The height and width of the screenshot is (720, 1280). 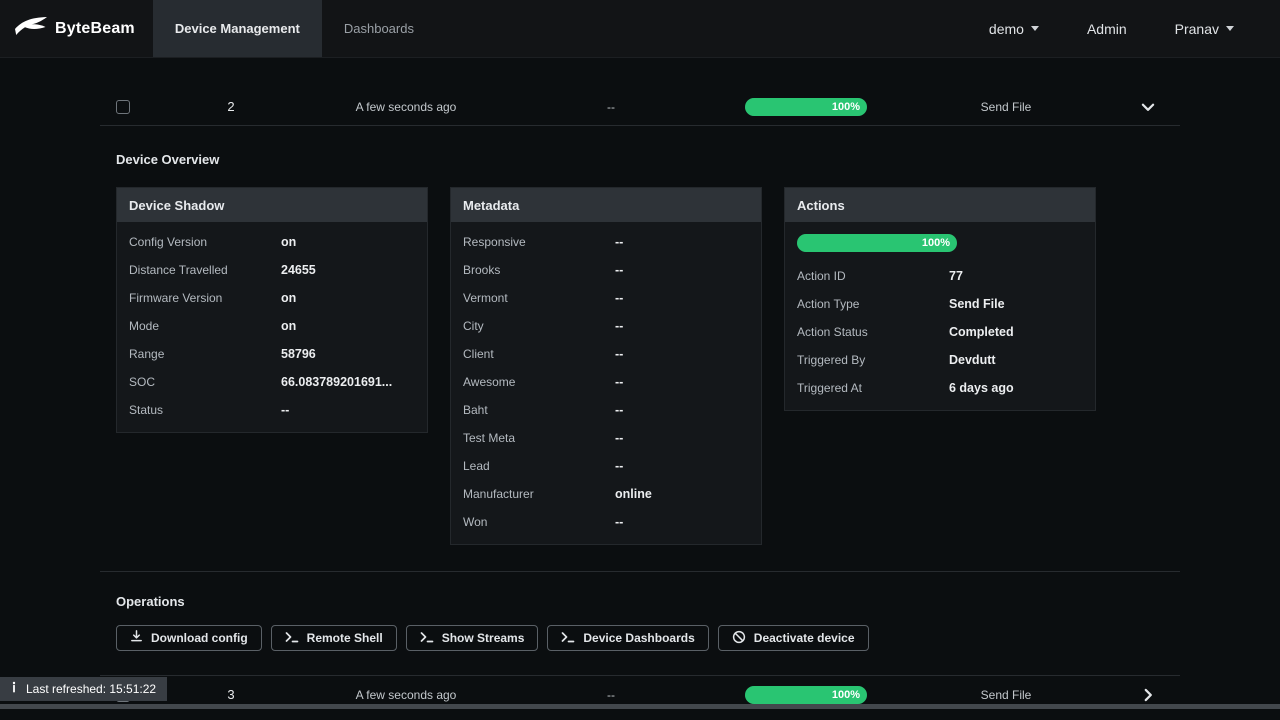 I want to click on remote-shell-button: Remote Shell, so click(x=333, y=638).